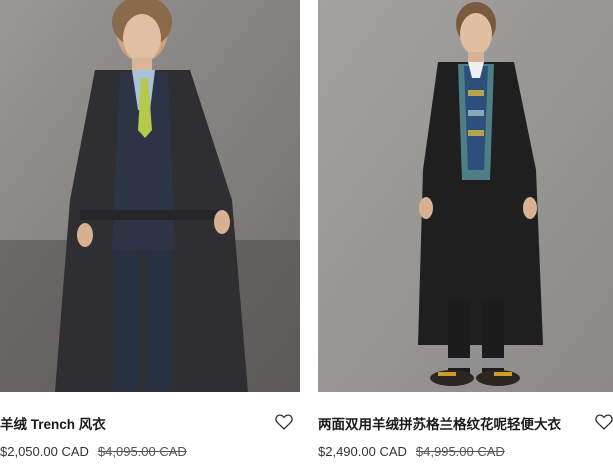 The image size is (613, 472). I want to click on product-title: 两面双用羊绒拼苏格兰格纹花呢轻便大衣, so click(439, 423).